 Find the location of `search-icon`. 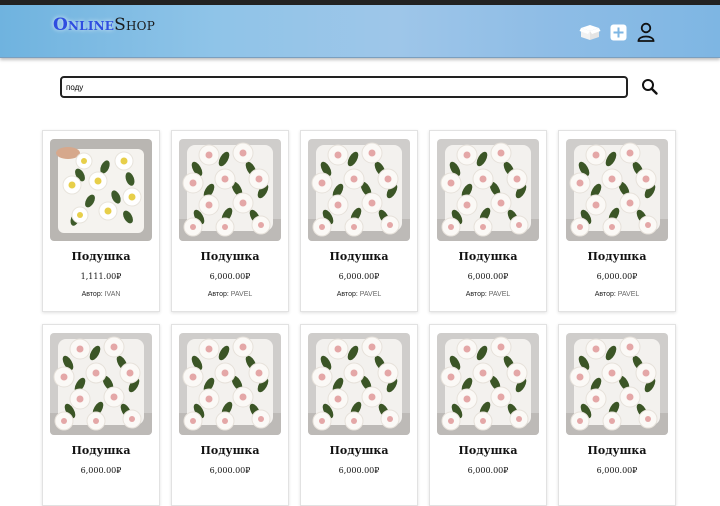

search-icon is located at coordinates (650, 87).